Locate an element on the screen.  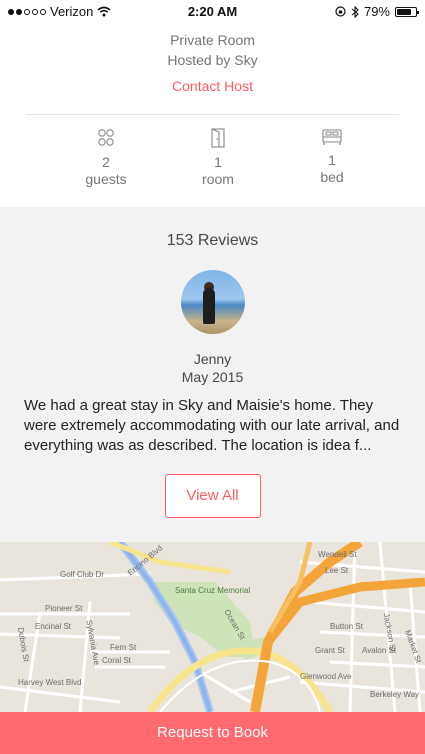
map-label: Santa Cruz Memorial is located at coordinates (213, 590).